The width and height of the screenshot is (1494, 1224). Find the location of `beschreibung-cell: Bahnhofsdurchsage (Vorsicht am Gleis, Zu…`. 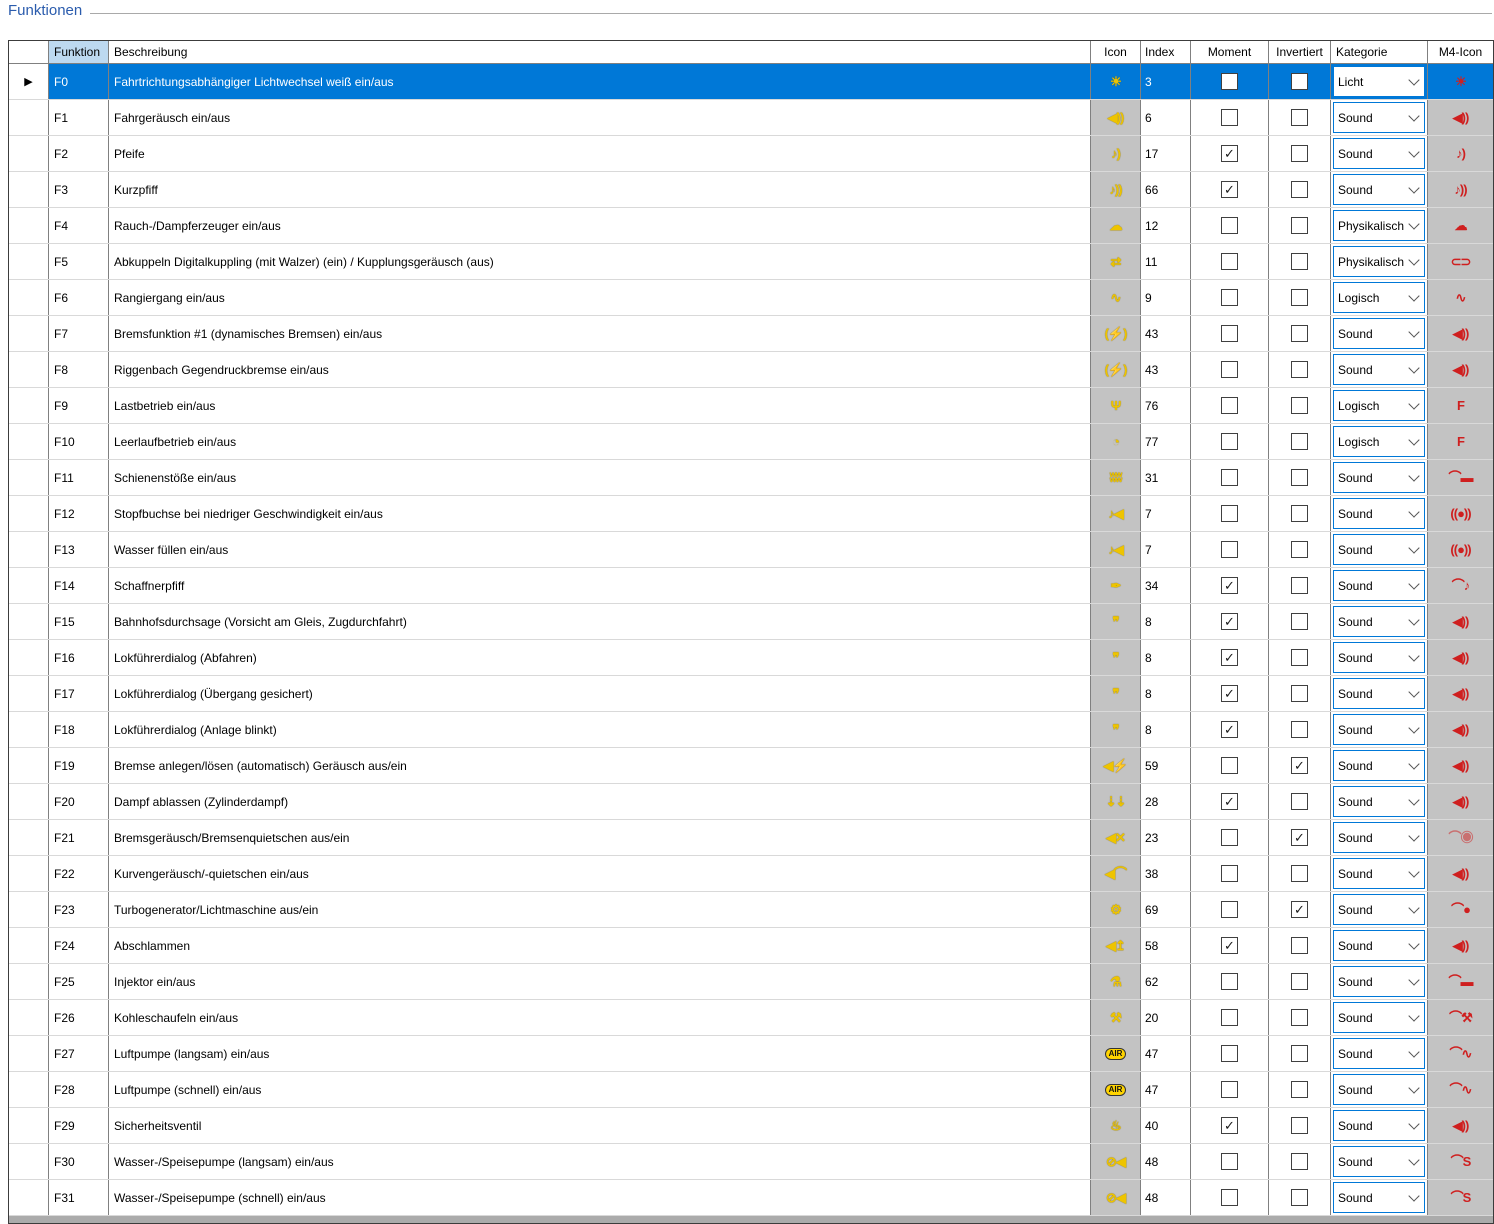

beschreibung-cell: Bahnhofsdurchsage (Vorsicht am Gleis, Zu… is located at coordinates (600, 621).